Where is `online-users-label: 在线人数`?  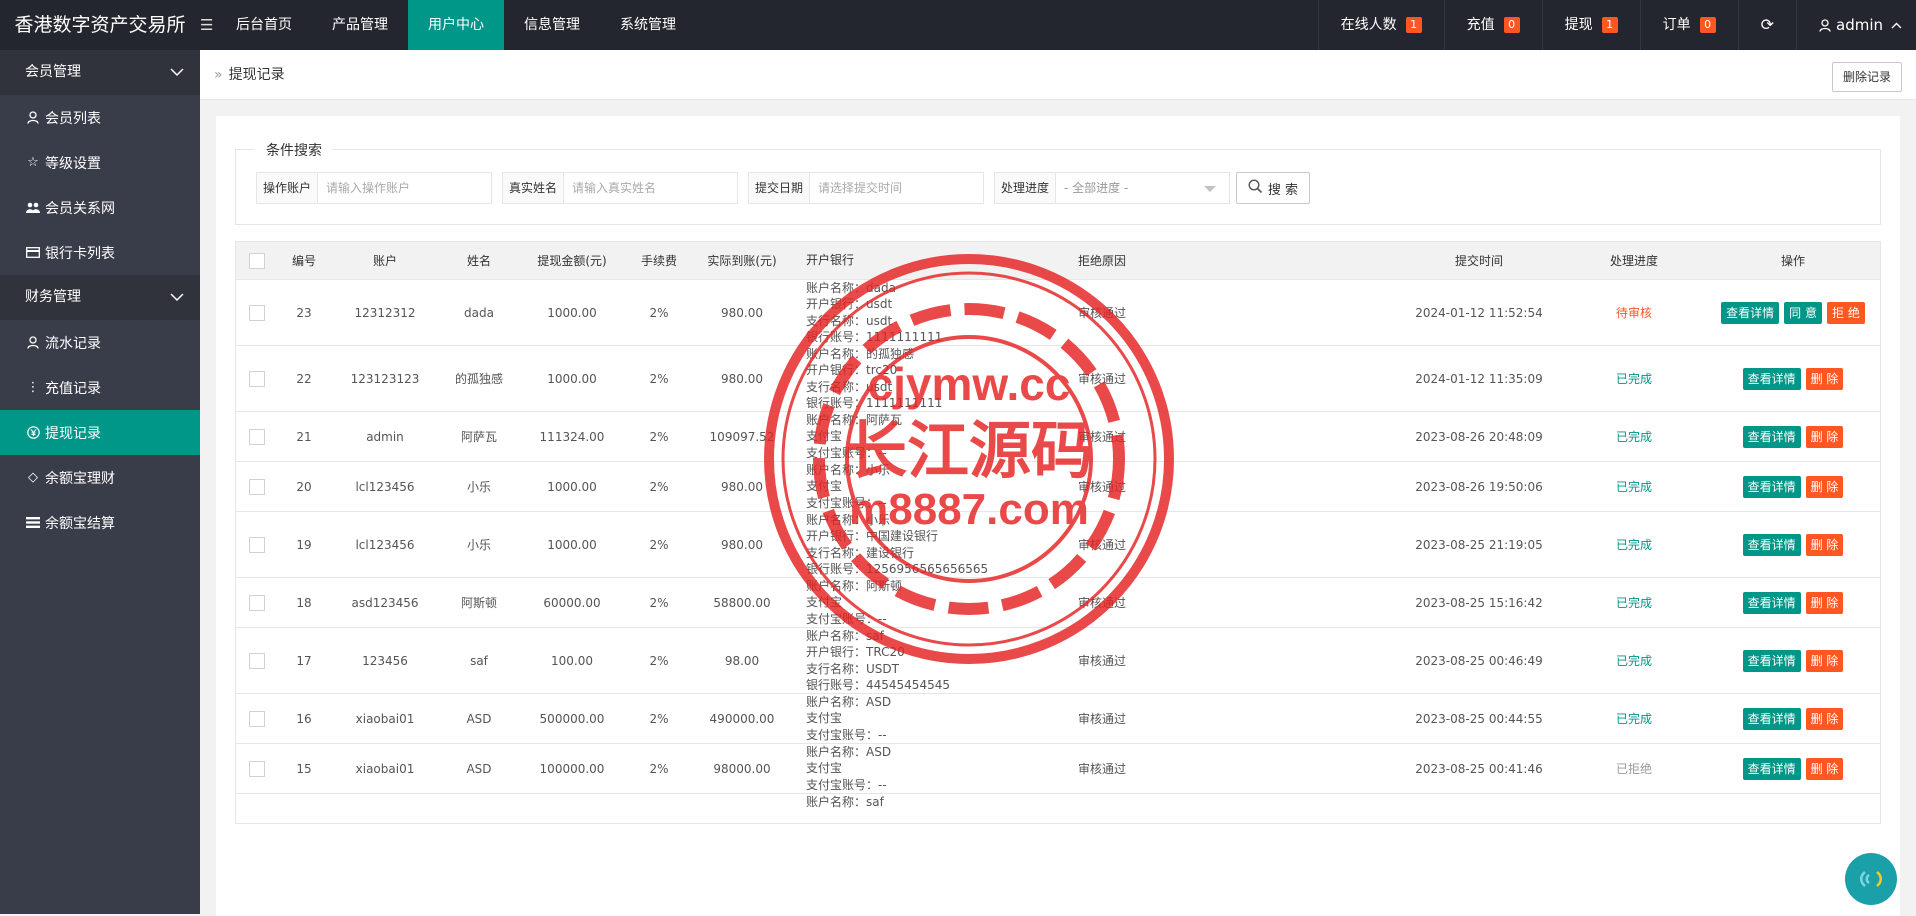 online-users-label: 在线人数 is located at coordinates (1368, 25).